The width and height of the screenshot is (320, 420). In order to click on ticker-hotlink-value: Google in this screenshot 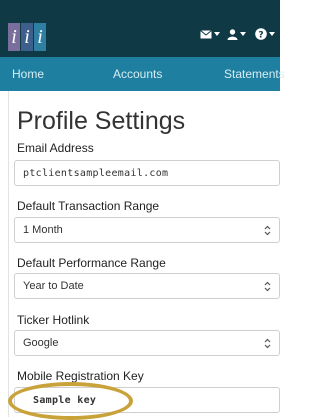, I will do `click(41, 343)`.